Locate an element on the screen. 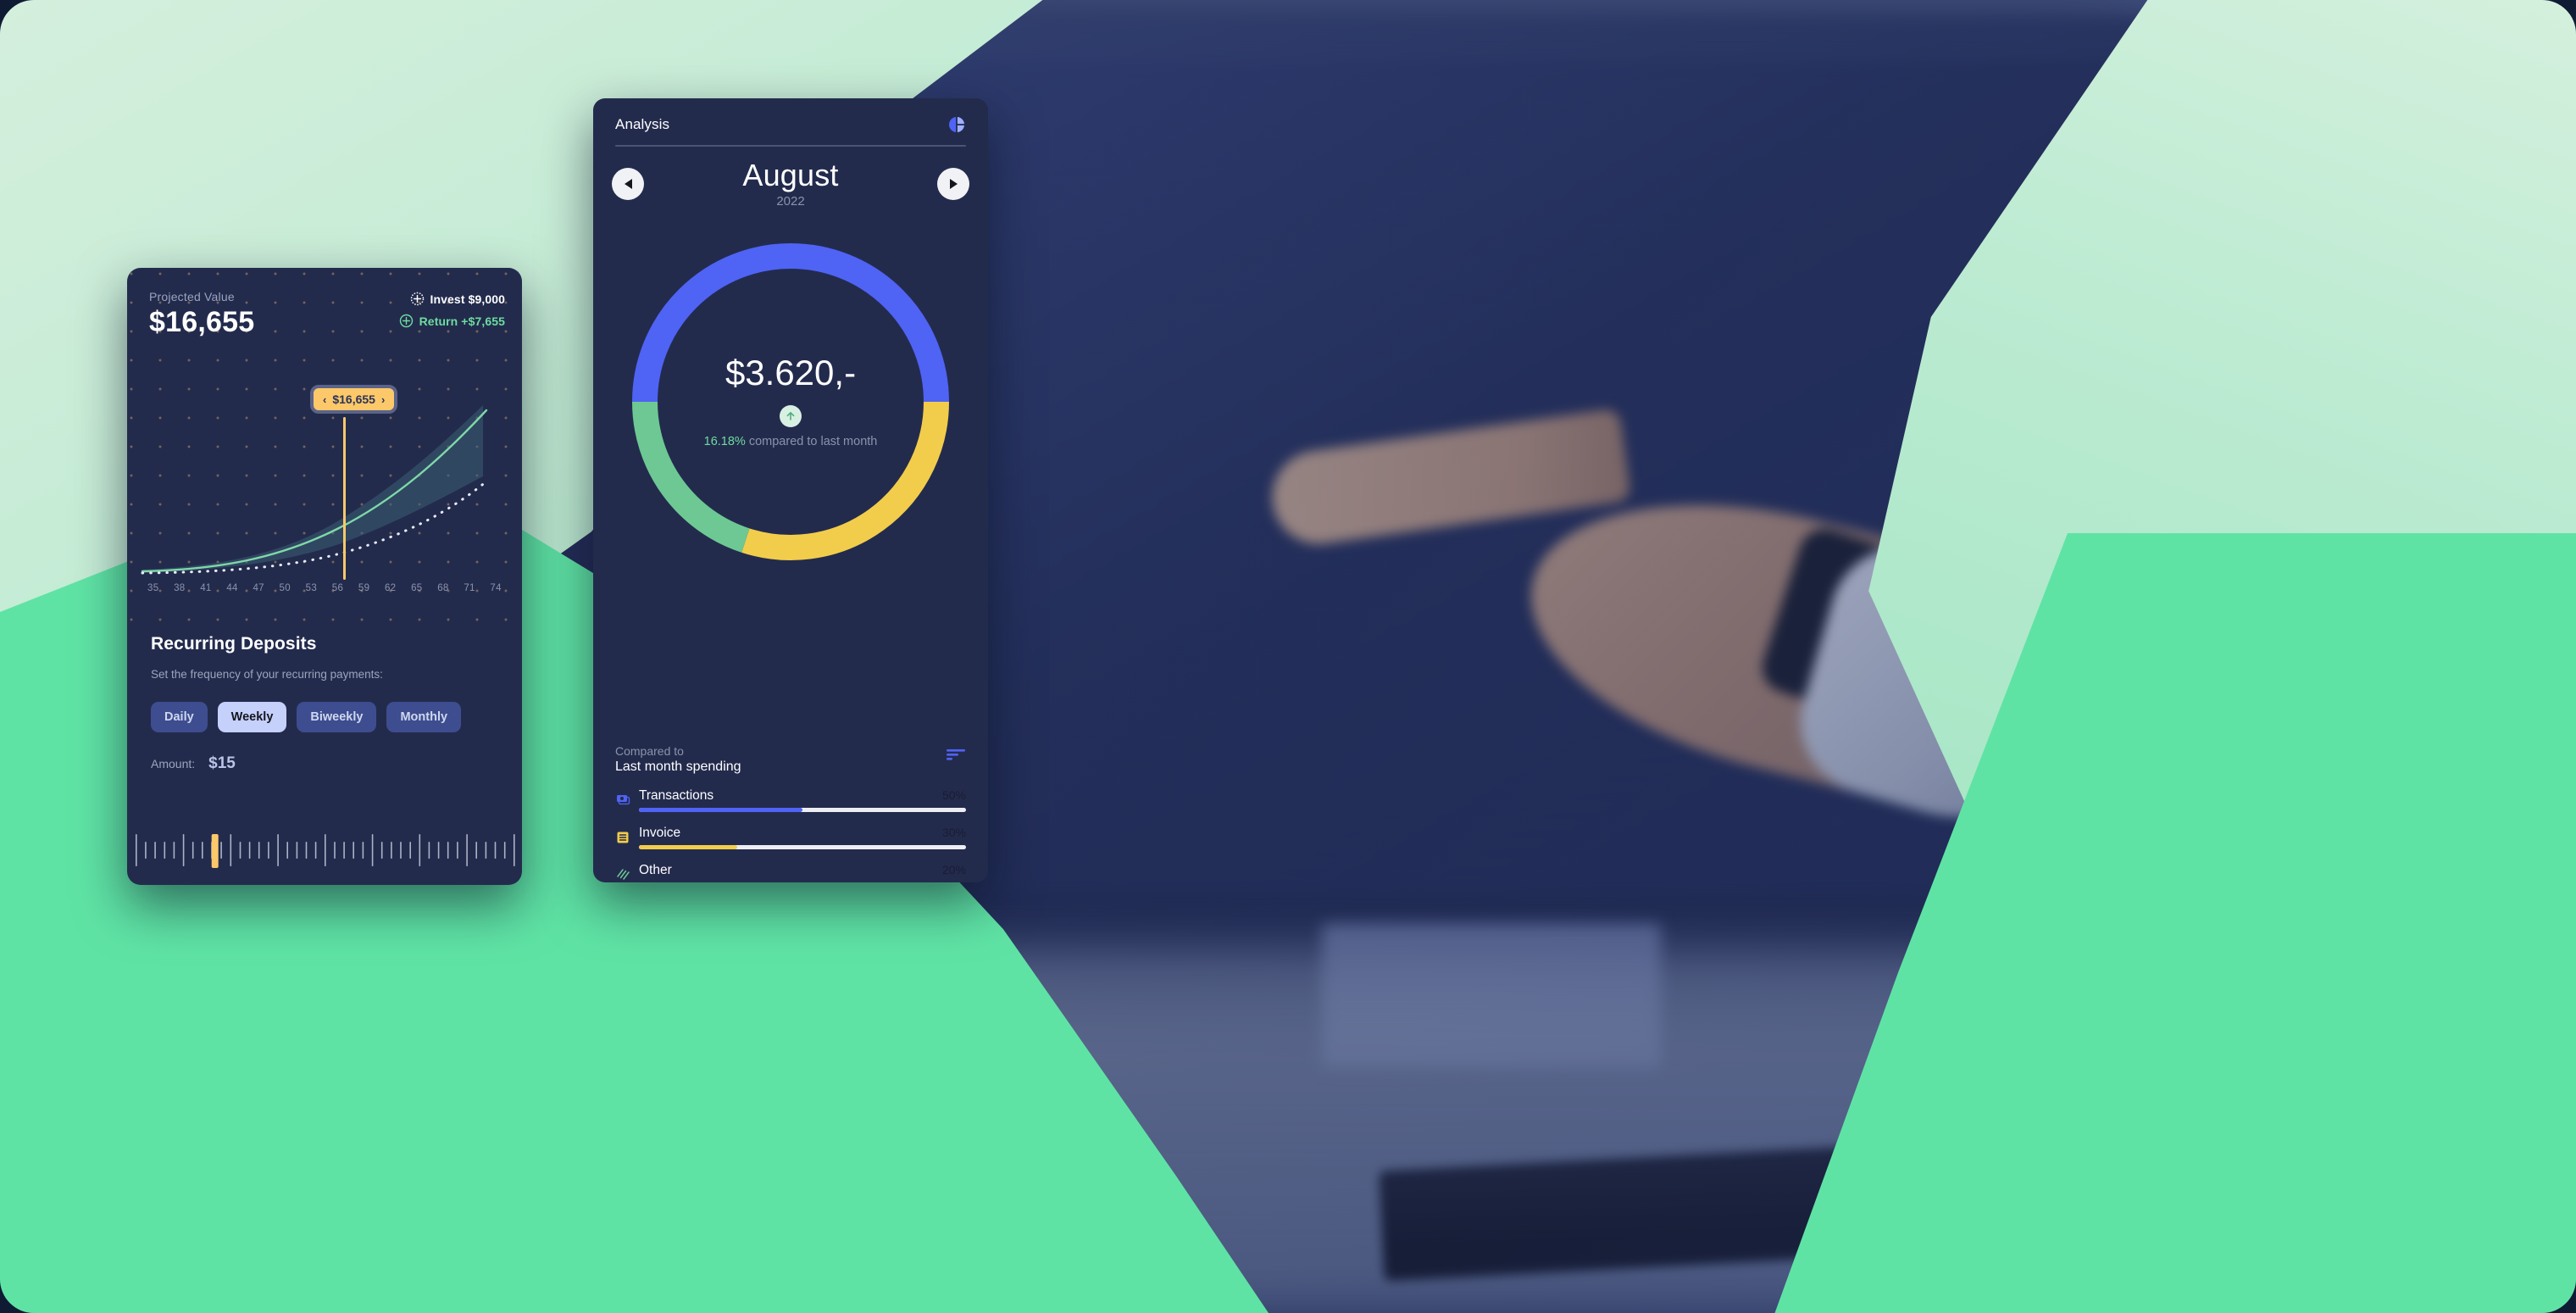 Image resolution: width=2576 pixels, height=1313 pixels. analysis-title: Analysis is located at coordinates (642, 124).